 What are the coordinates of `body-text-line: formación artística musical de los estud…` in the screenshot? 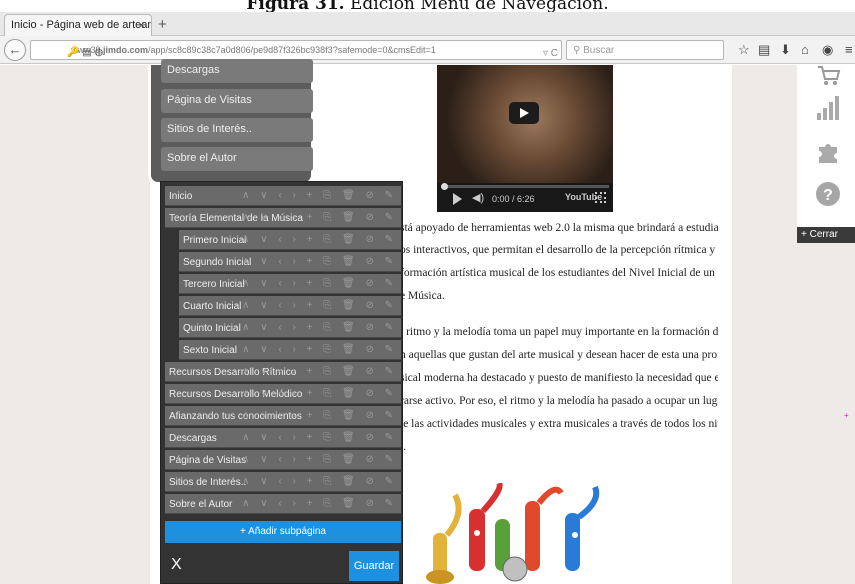 It's located at (557, 273).